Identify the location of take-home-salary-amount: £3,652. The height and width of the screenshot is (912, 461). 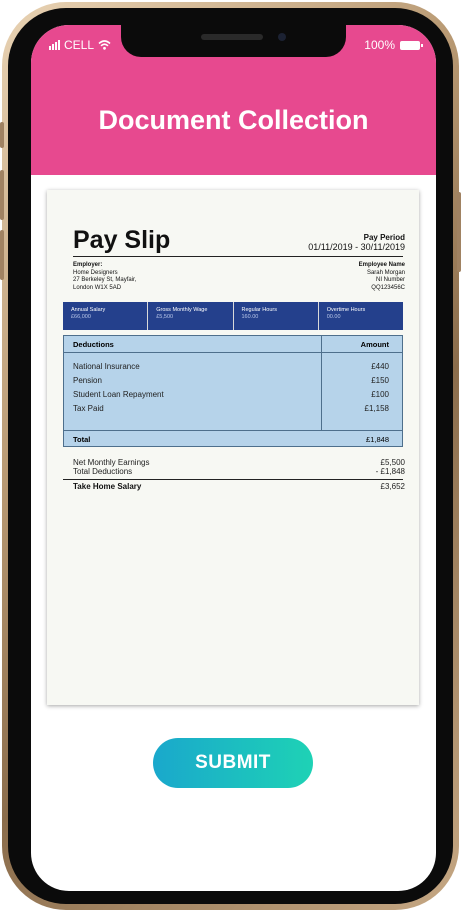
(392, 486).